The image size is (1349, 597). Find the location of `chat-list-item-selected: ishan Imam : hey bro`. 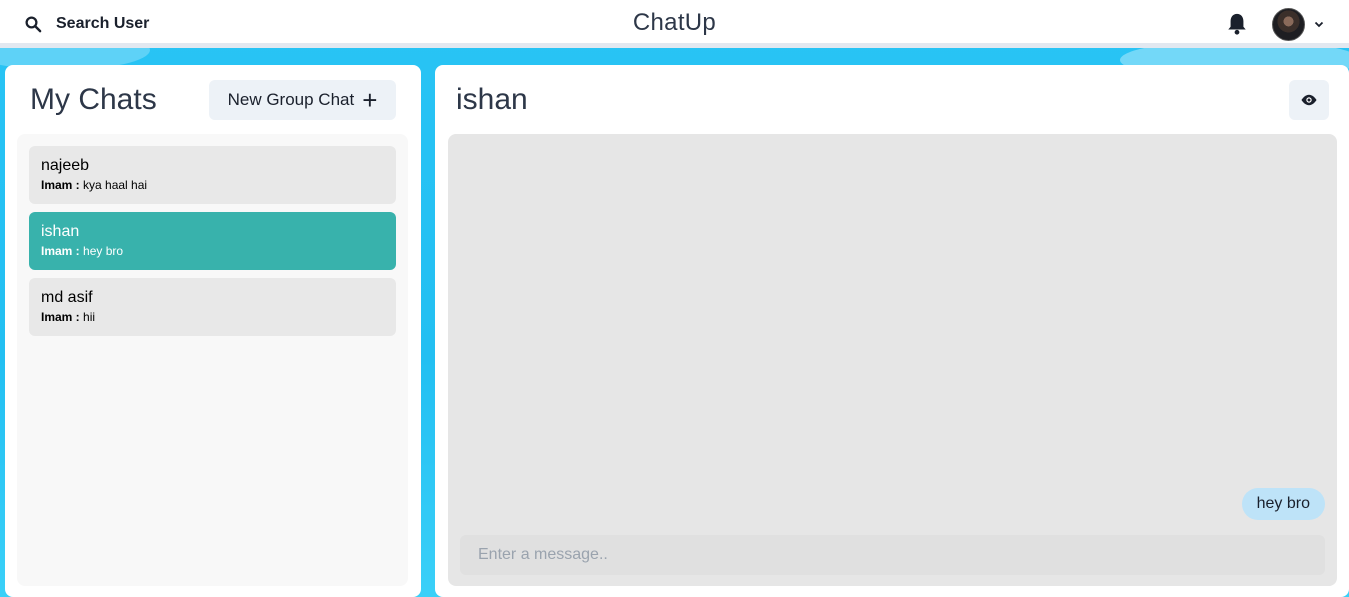

chat-list-item-selected: ishan Imam : hey bro is located at coordinates (212, 241).